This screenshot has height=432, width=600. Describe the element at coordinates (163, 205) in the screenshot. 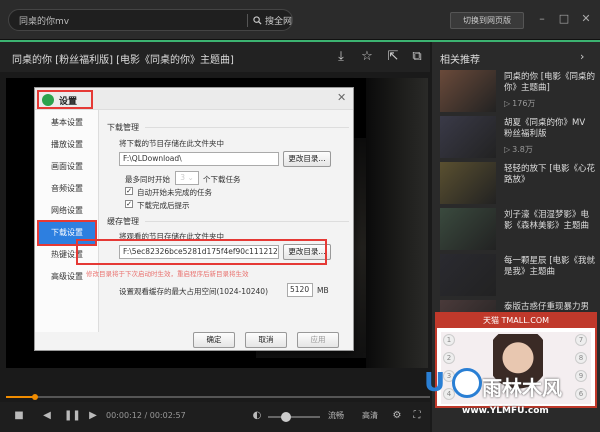

I see `notify-done-label: 下载完成后提示` at that location.